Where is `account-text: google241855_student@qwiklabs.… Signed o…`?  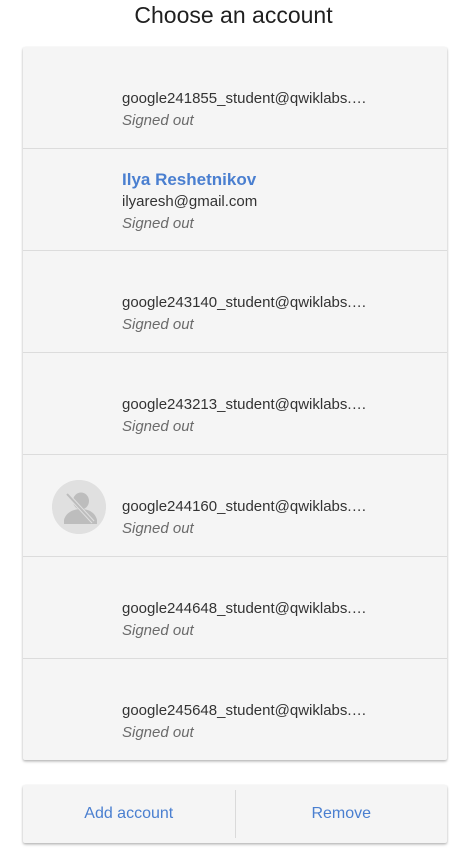
account-text: google241855_student@qwiklabs.… Signed o… is located at coordinates (272, 110).